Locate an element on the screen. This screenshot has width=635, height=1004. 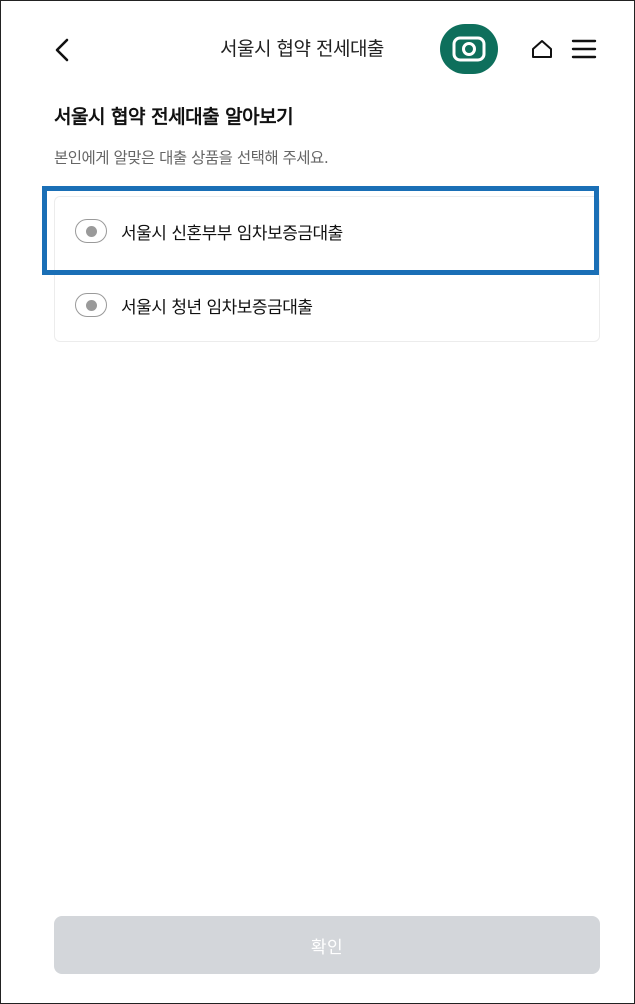
confirm-button: 확인 is located at coordinates (327, 945).